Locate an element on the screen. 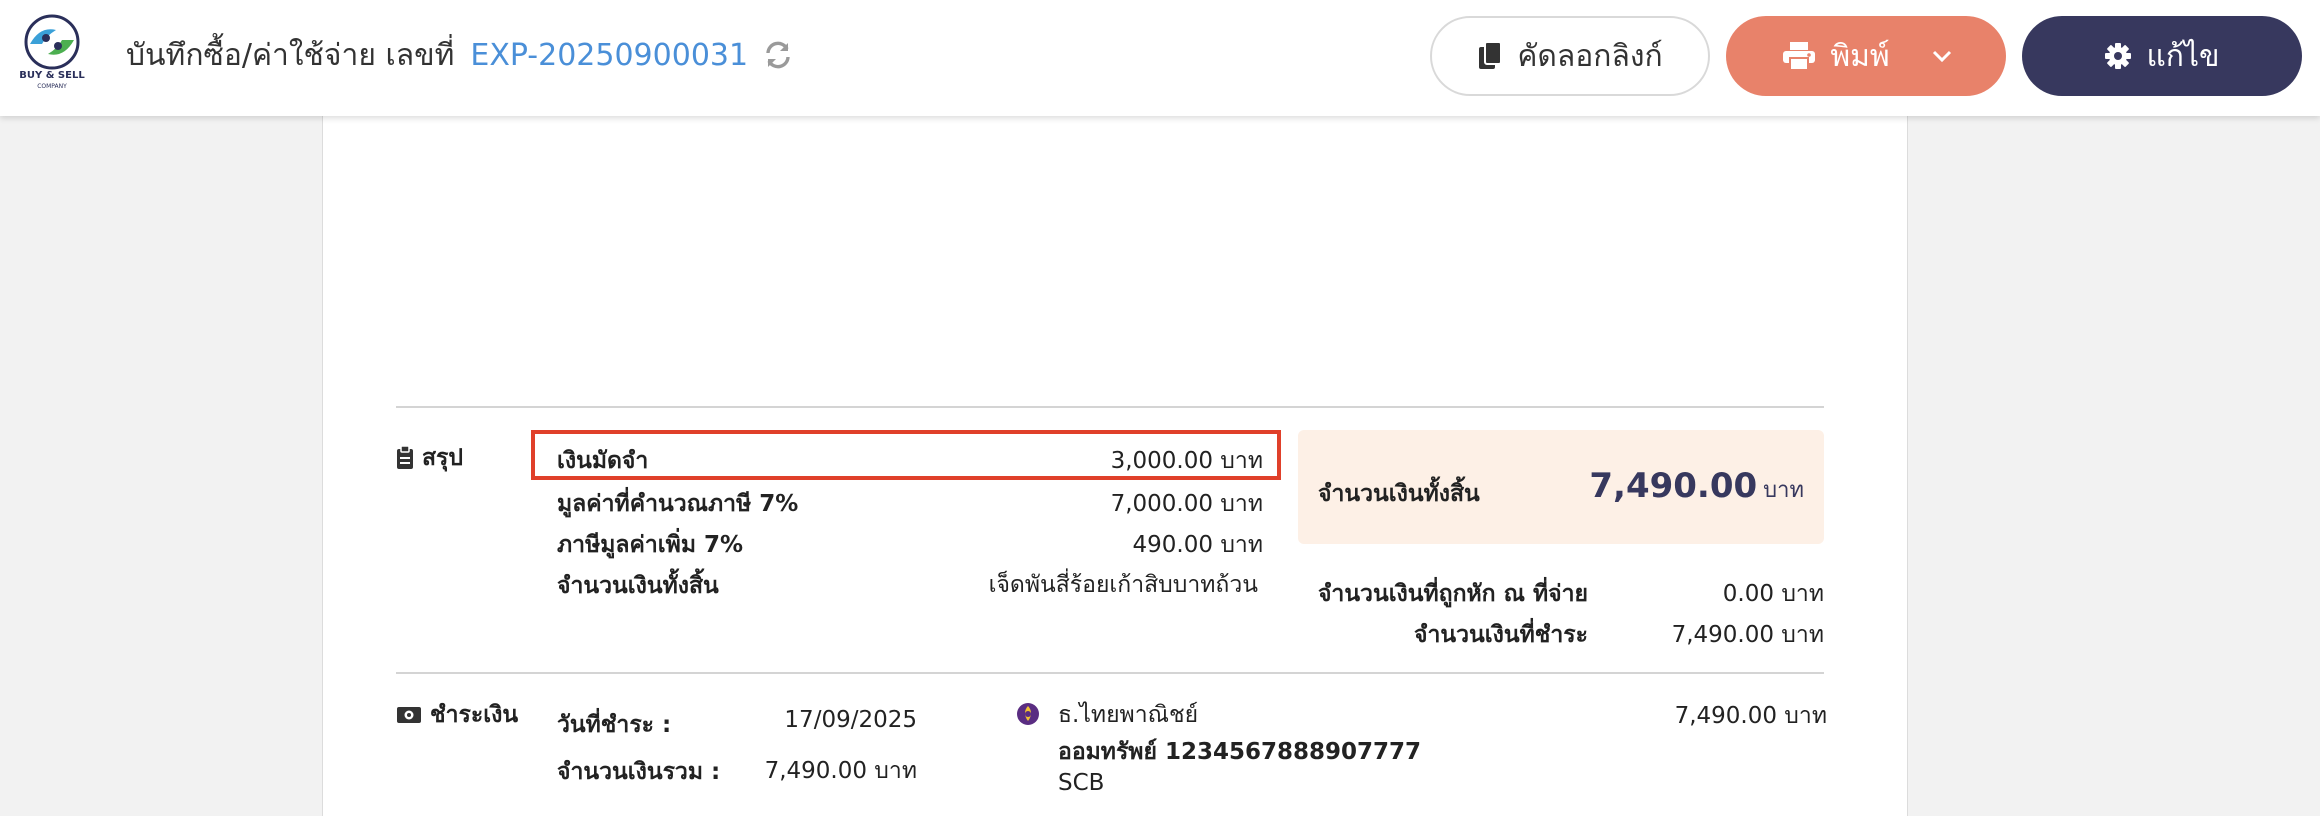  document-number: EXP-20250900031 is located at coordinates (609, 55).